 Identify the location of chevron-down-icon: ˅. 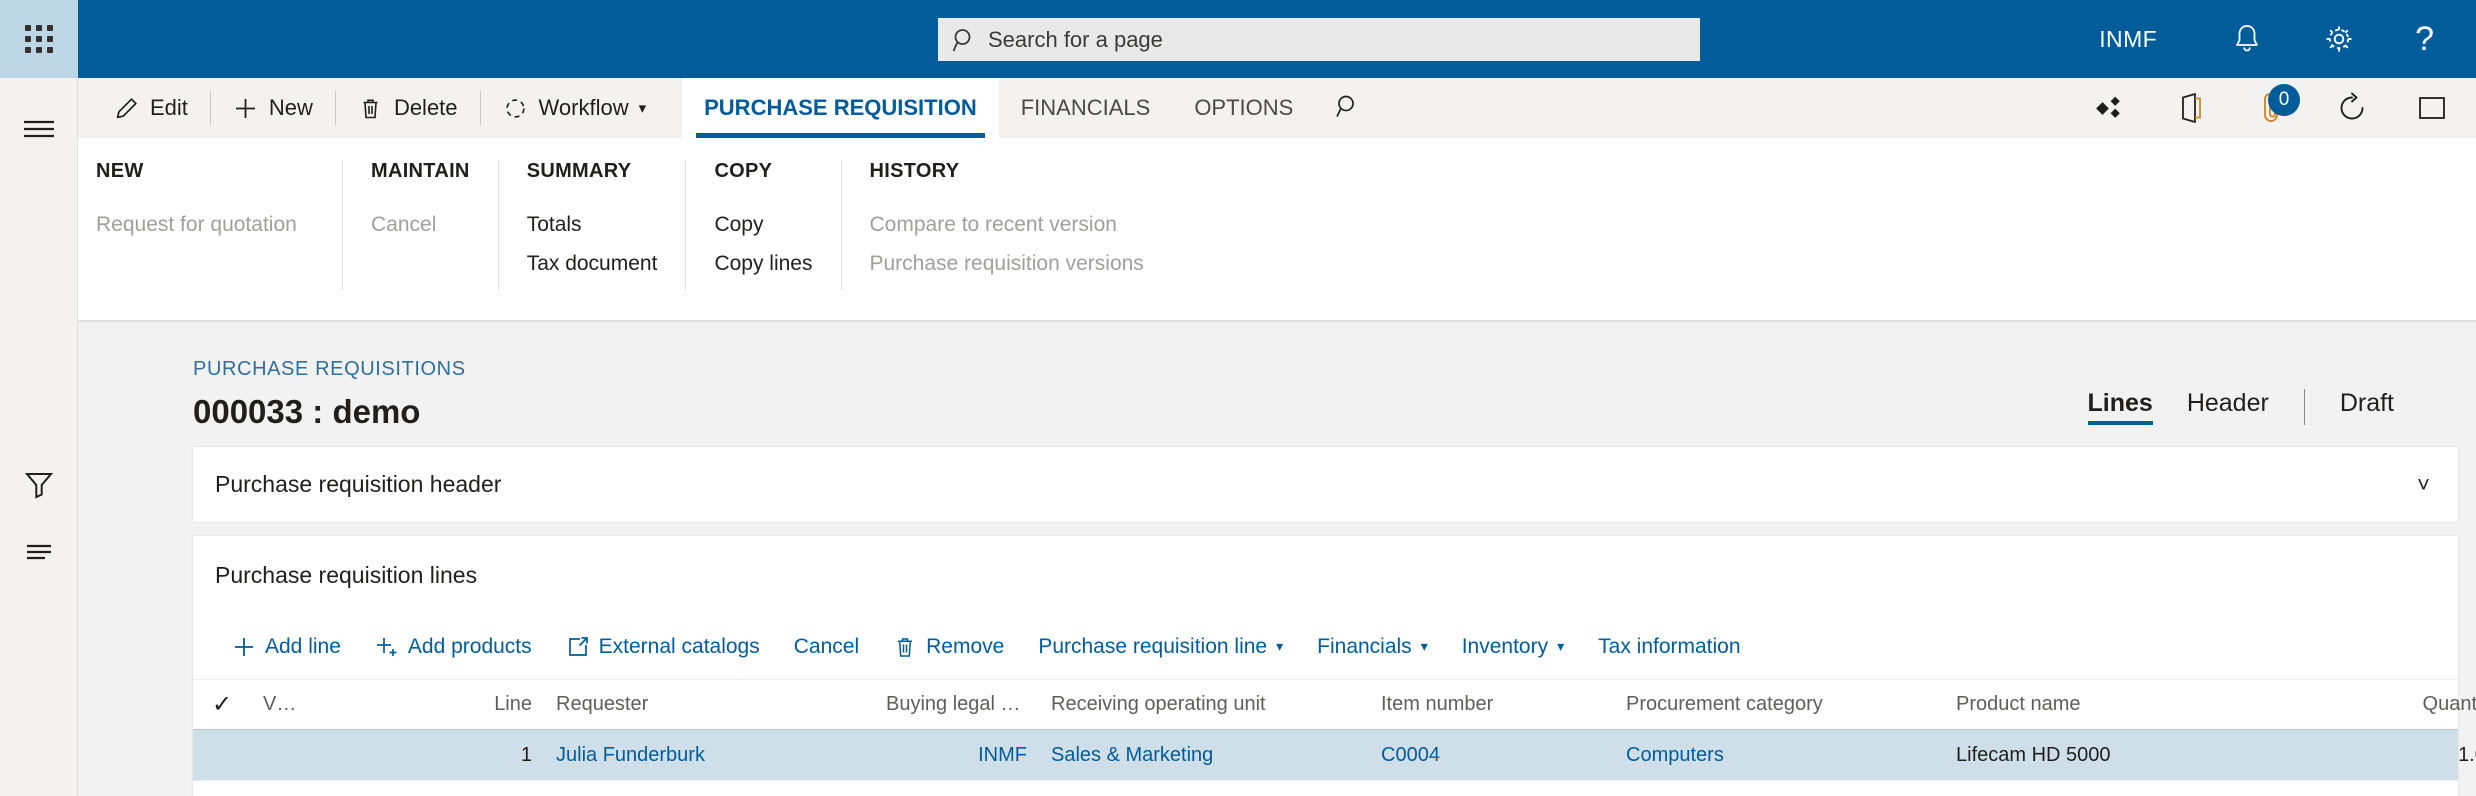
(2423, 484).